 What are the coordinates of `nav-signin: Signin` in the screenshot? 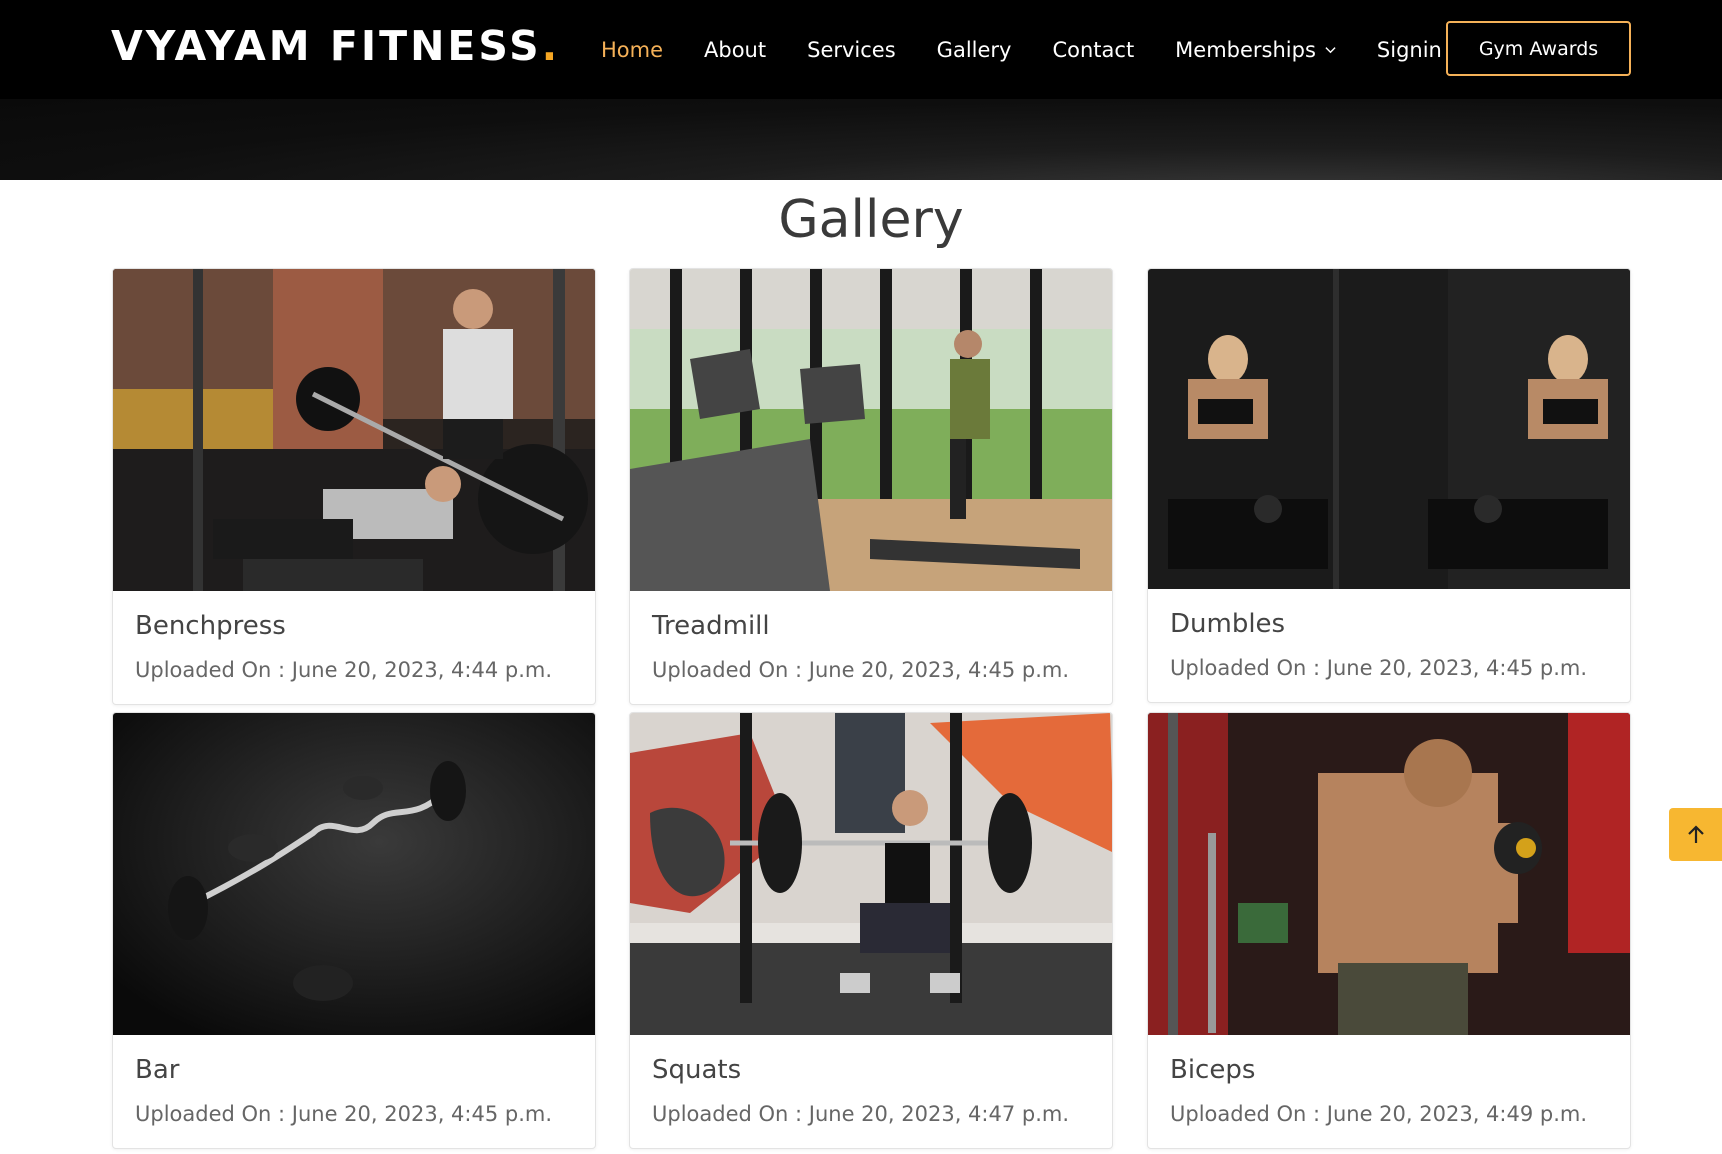 It's located at (1409, 50).